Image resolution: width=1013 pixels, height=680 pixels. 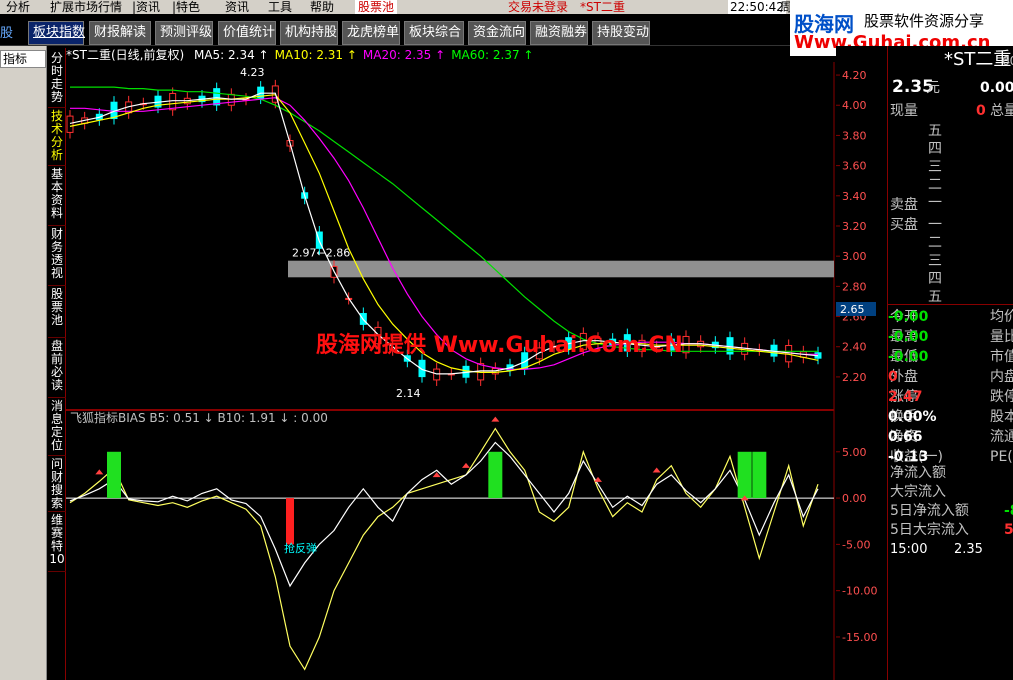 I want to click on flow-label-2: 5日净流入额, so click(x=929, y=511).